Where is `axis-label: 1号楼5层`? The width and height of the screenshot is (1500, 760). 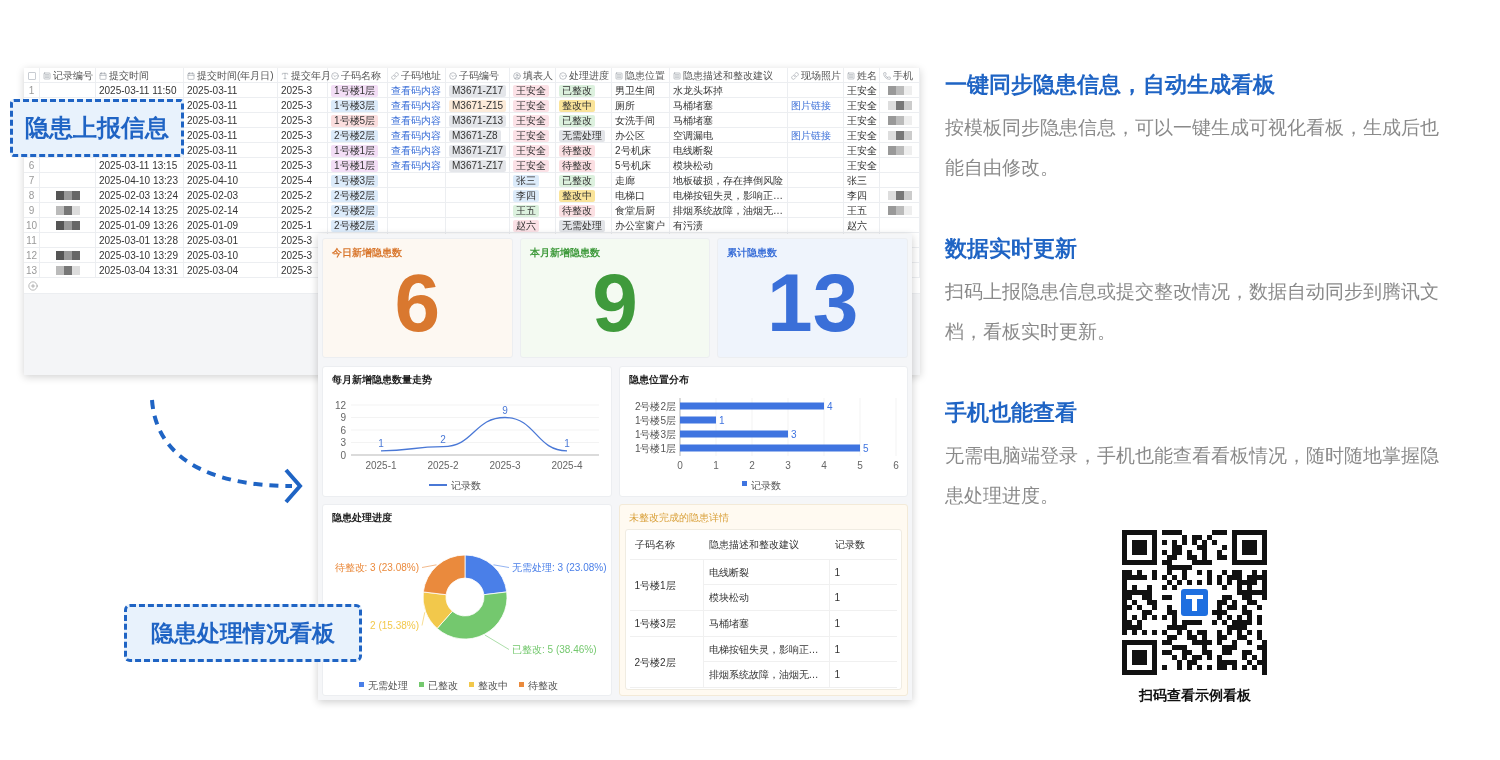
axis-label: 1号楼5层 is located at coordinates (655, 420).